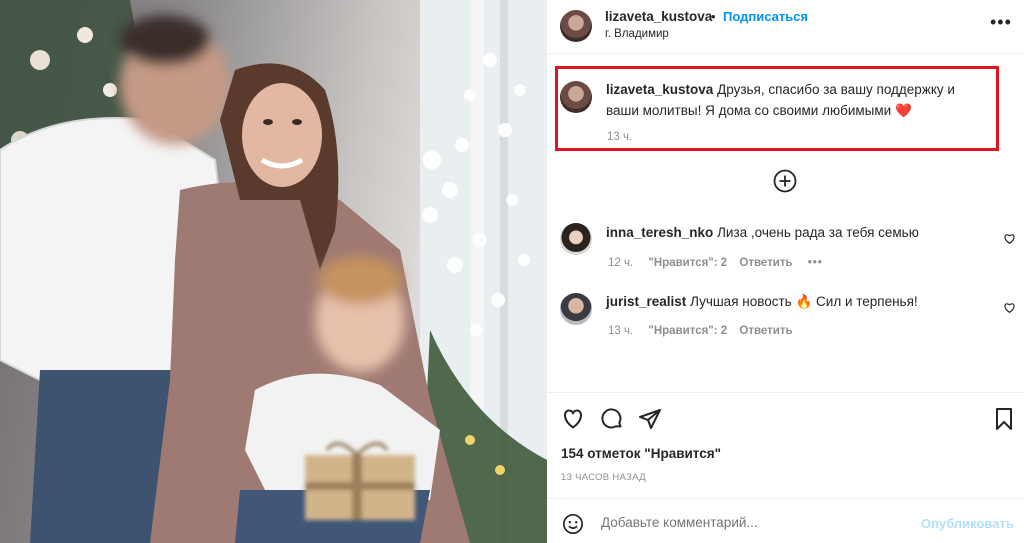 This screenshot has height=543, width=1024. Describe the element at coordinates (650, 419) in the screenshot. I see `share-icon` at that location.